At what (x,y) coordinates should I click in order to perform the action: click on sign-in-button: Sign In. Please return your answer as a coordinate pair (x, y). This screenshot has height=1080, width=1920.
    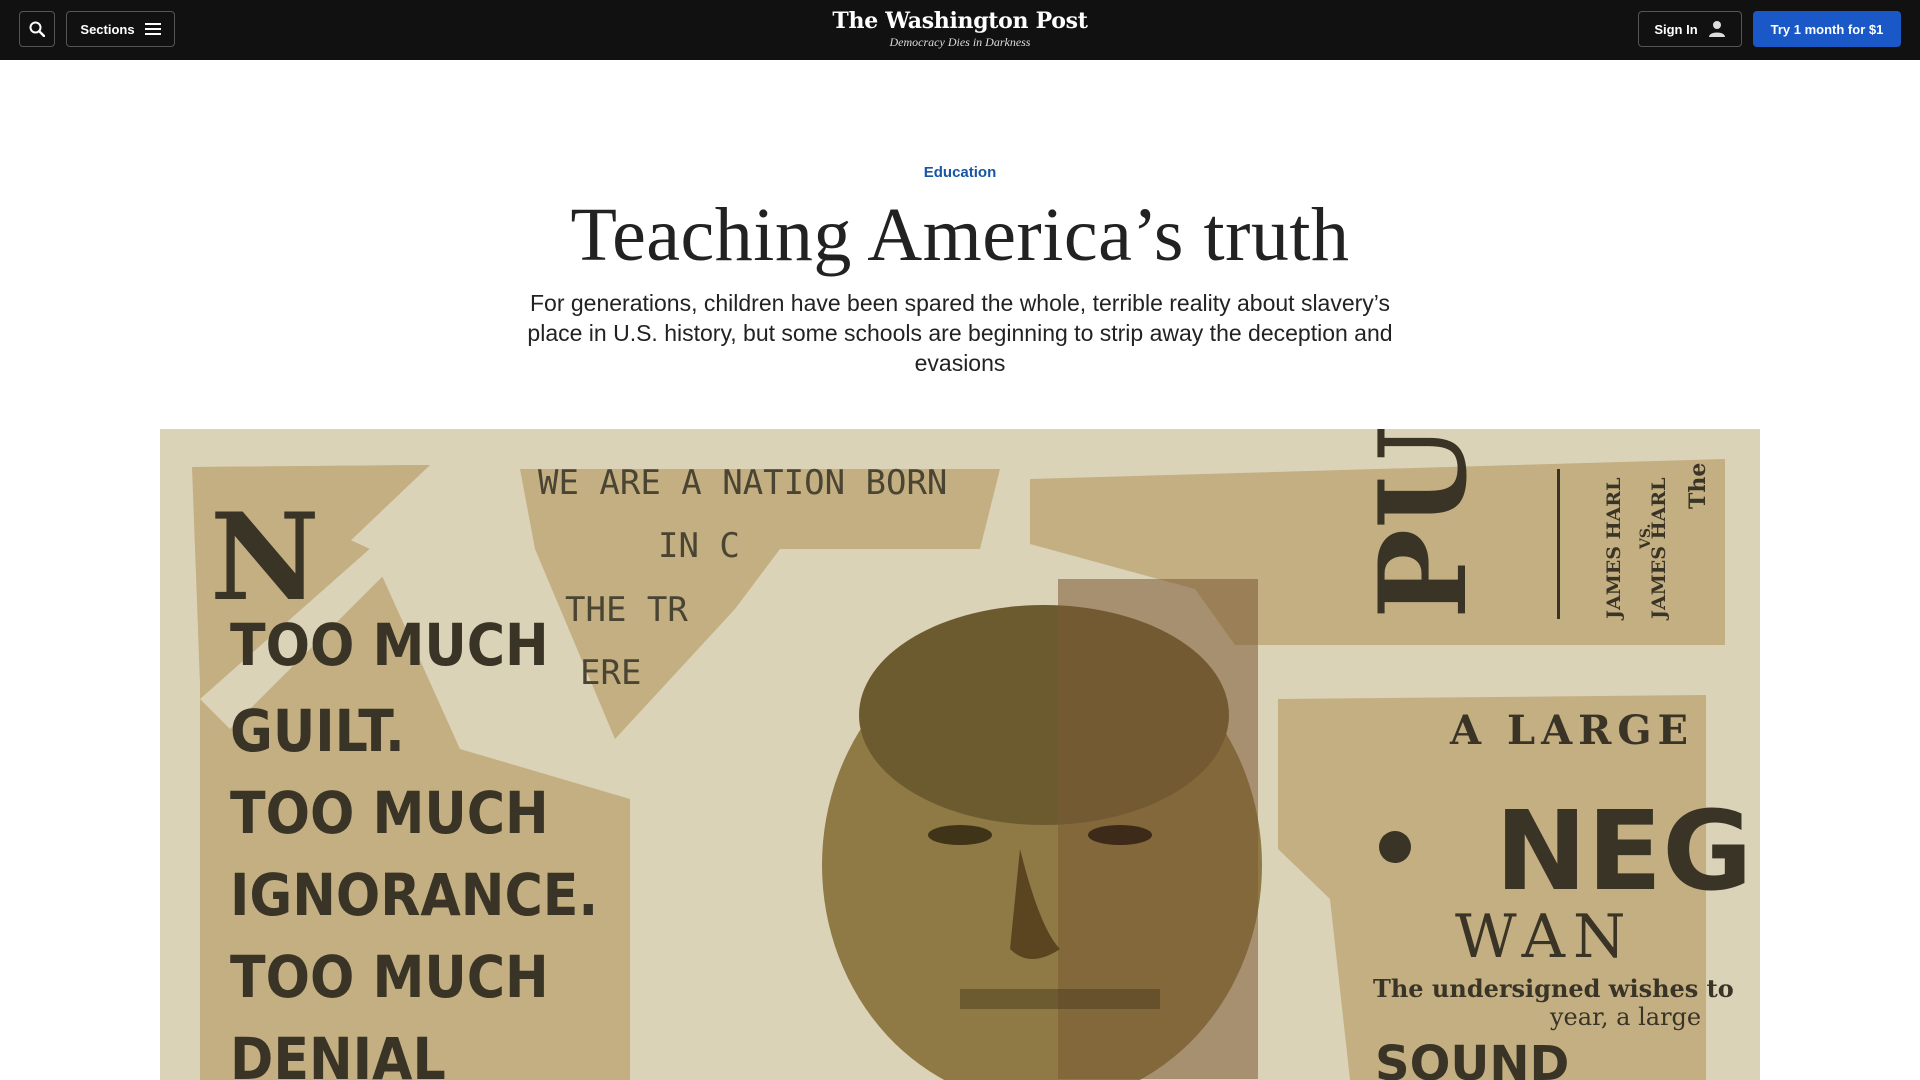
    Looking at the image, I should click on (1690, 29).